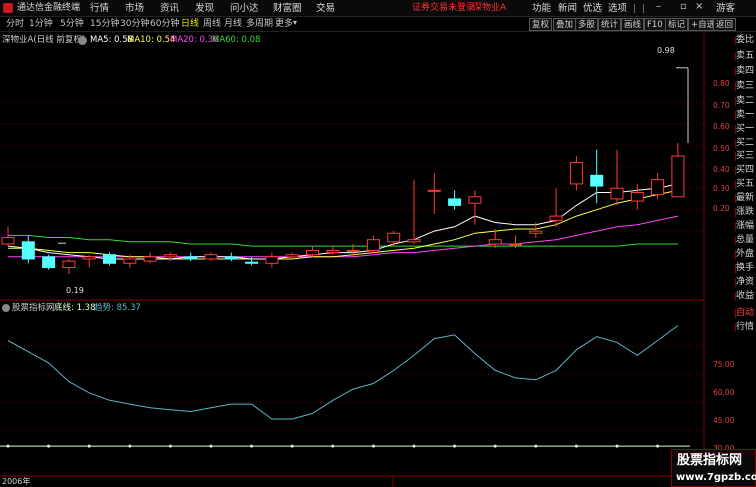 This screenshot has height=487, width=756. I want to click on tab-net-asset: 净资, so click(745, 282).